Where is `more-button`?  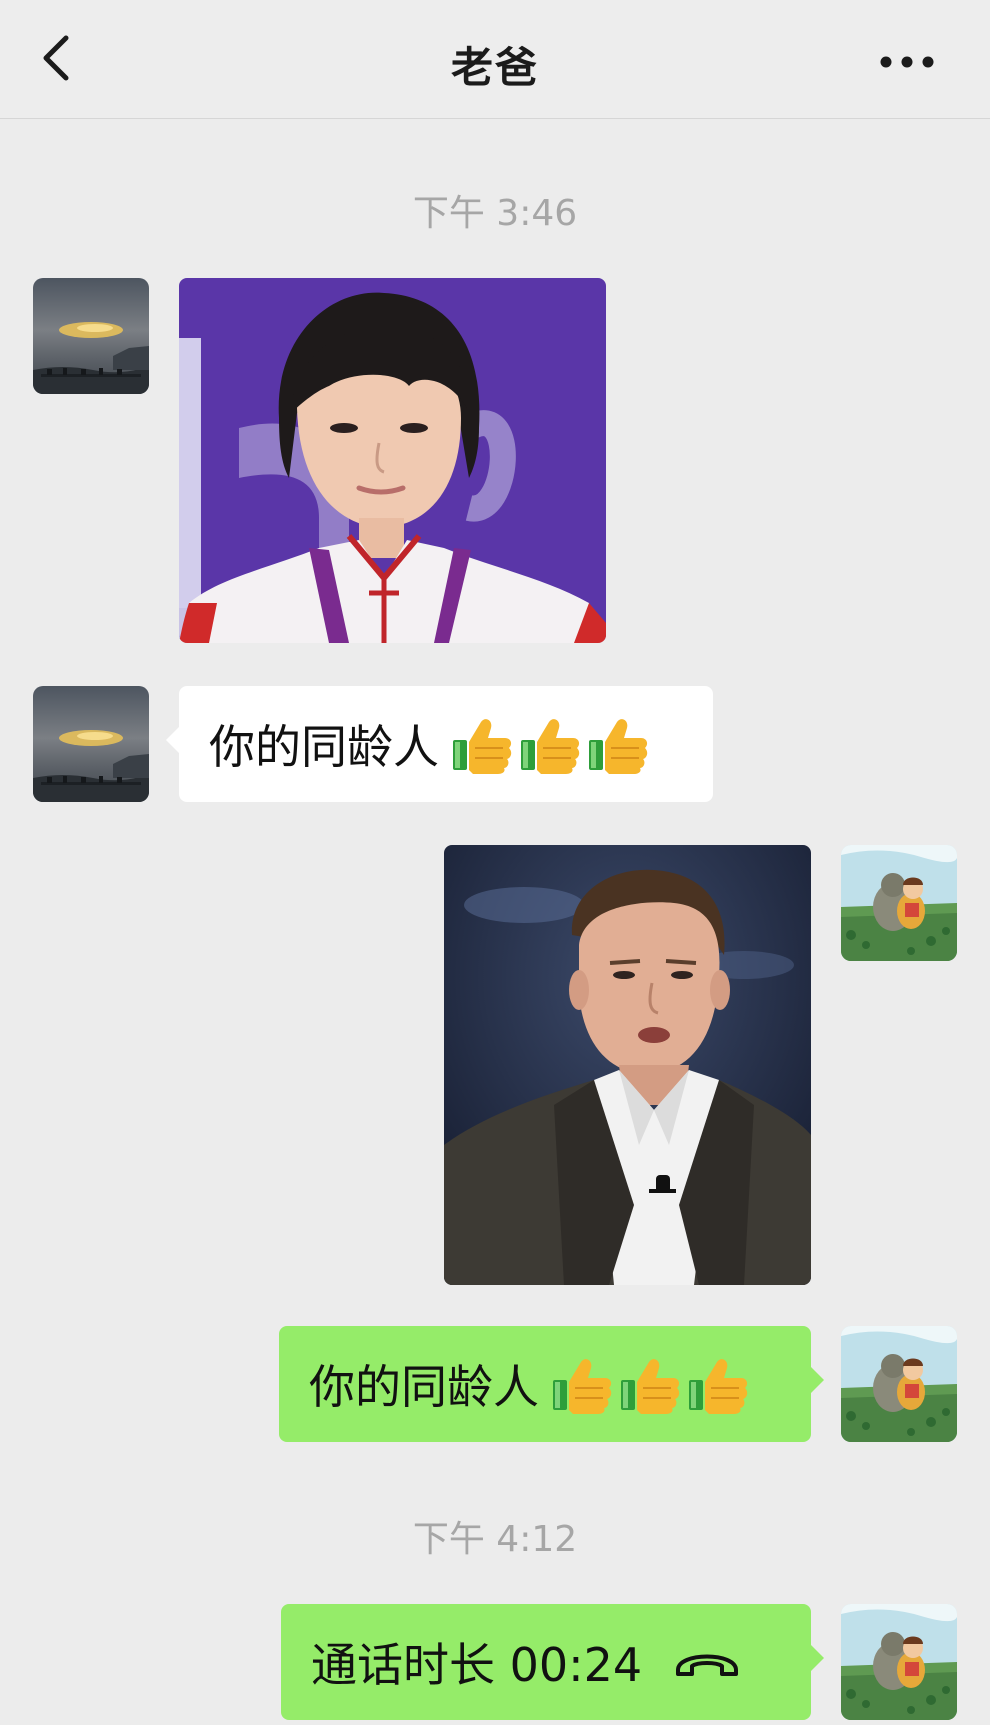 more-button is located at coordinates (907, 60).